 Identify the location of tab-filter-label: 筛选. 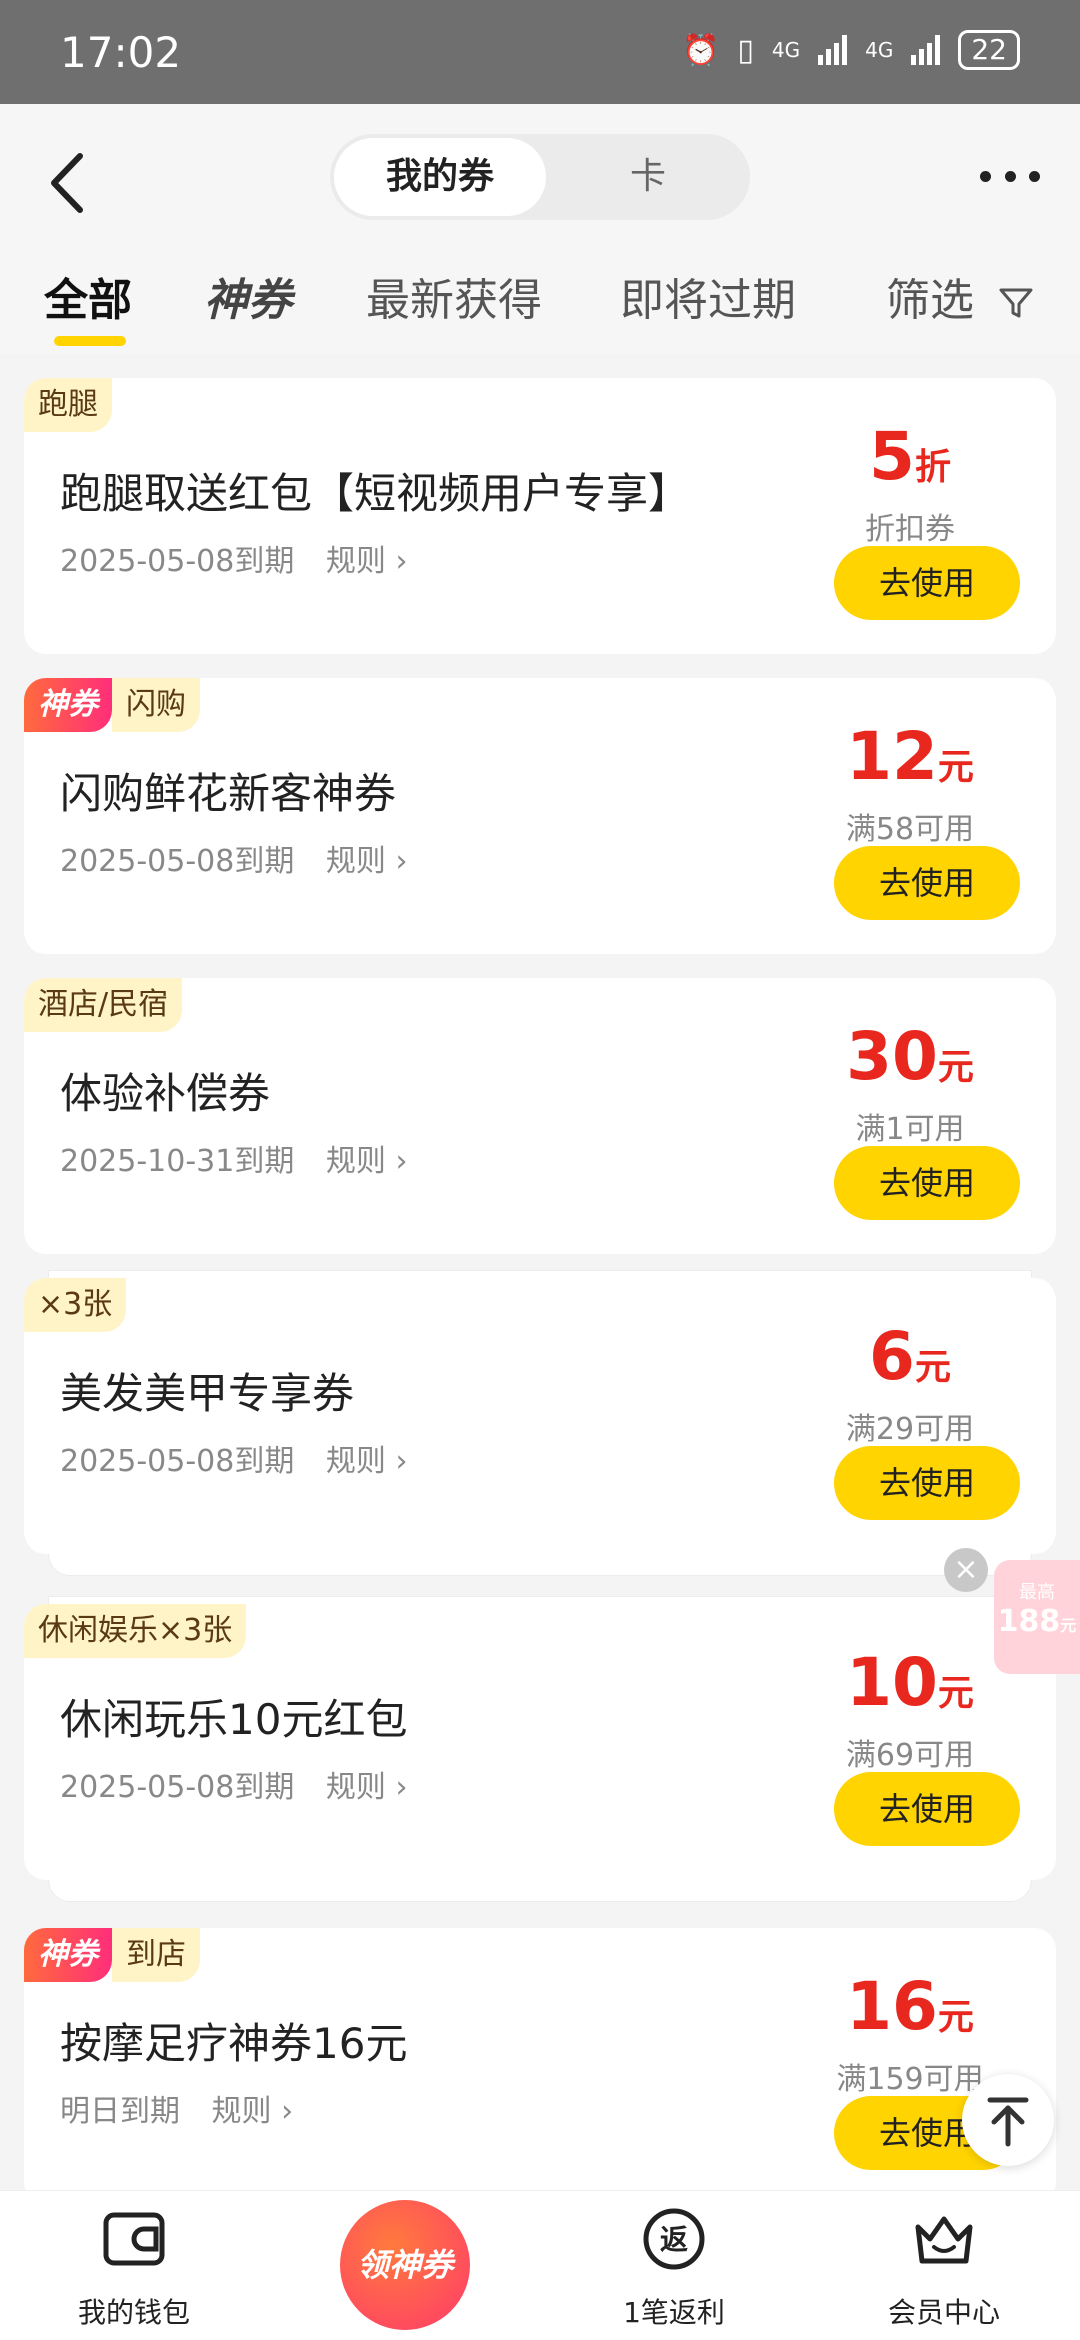
(930, 300).